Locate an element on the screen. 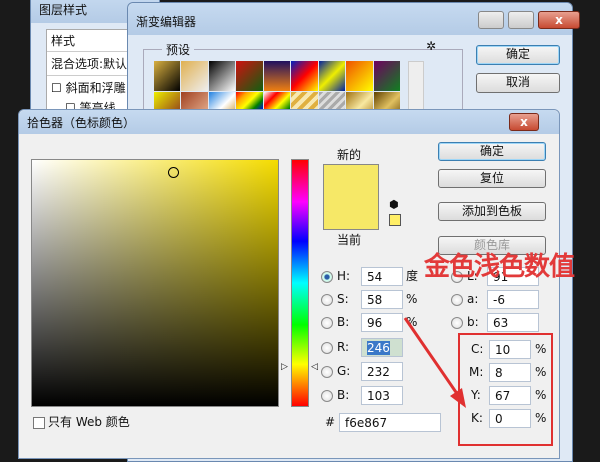 This screenshot has width=600, height=462. annotation-arrow is located at coordinates (434, 362).